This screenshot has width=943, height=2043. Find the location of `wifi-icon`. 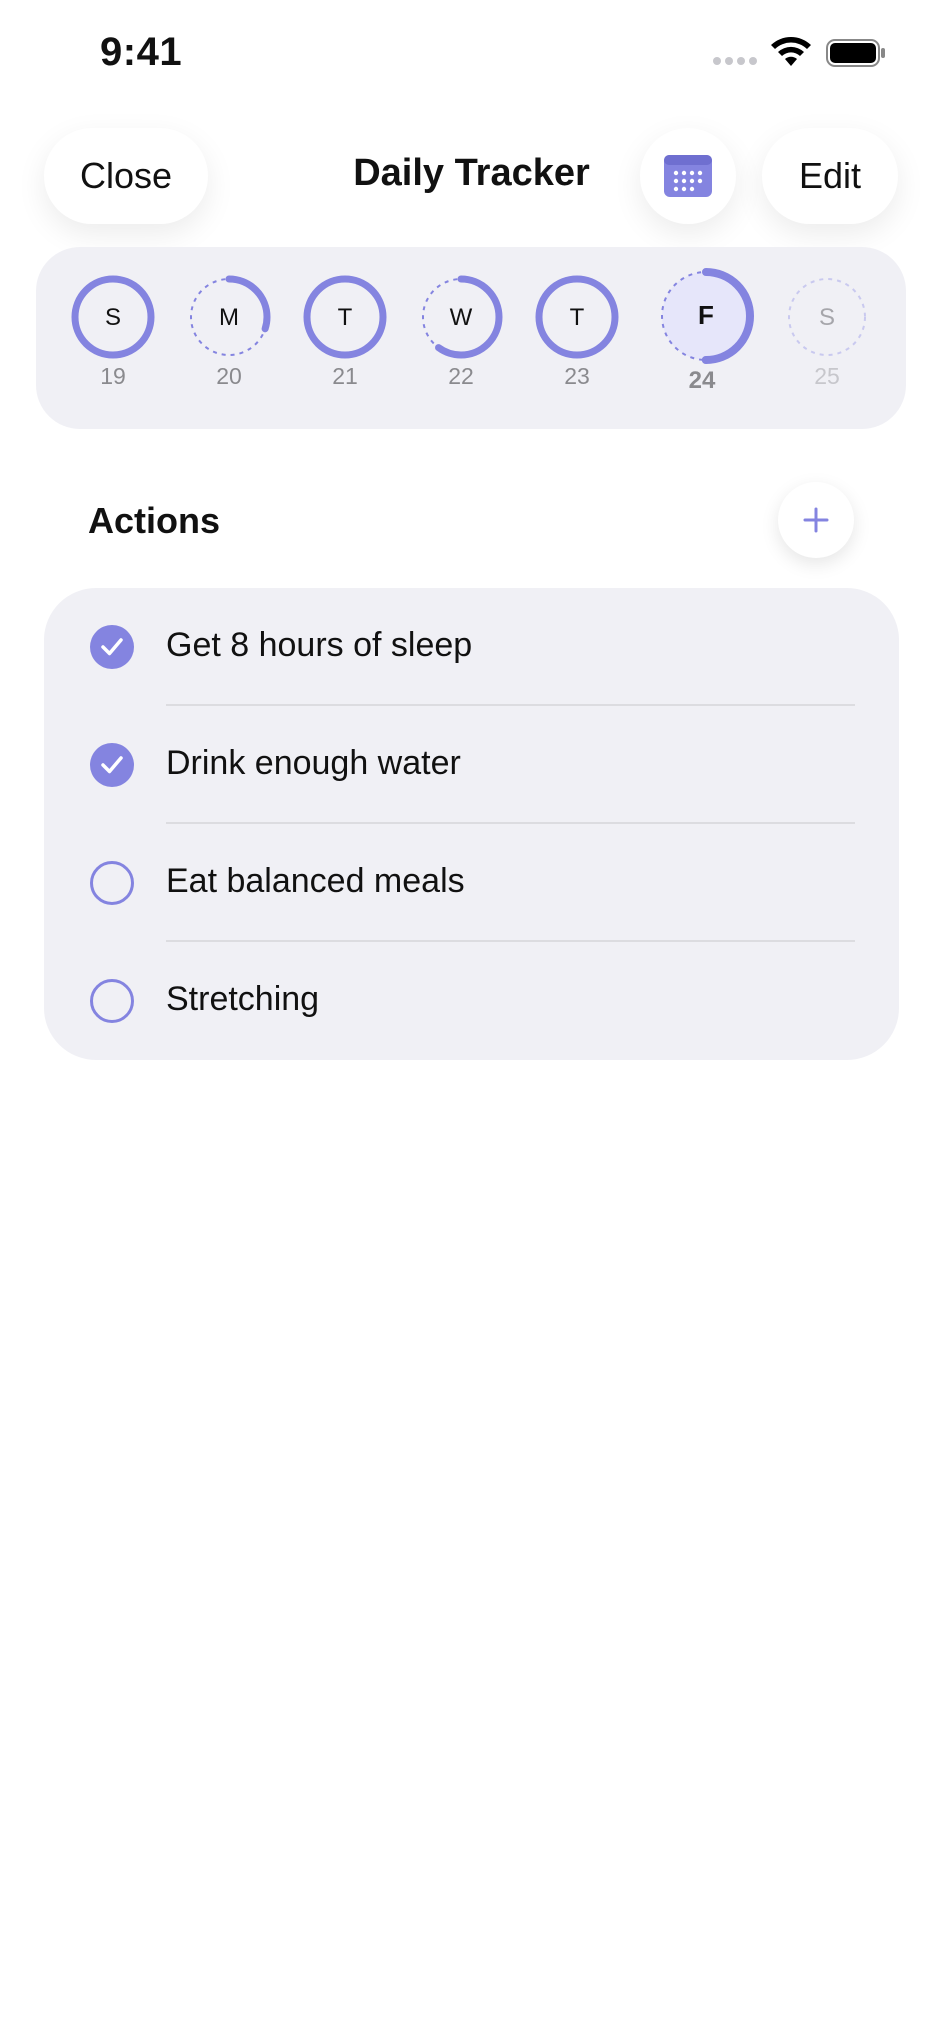

wifi-icon is located at coordinates (791, 51).